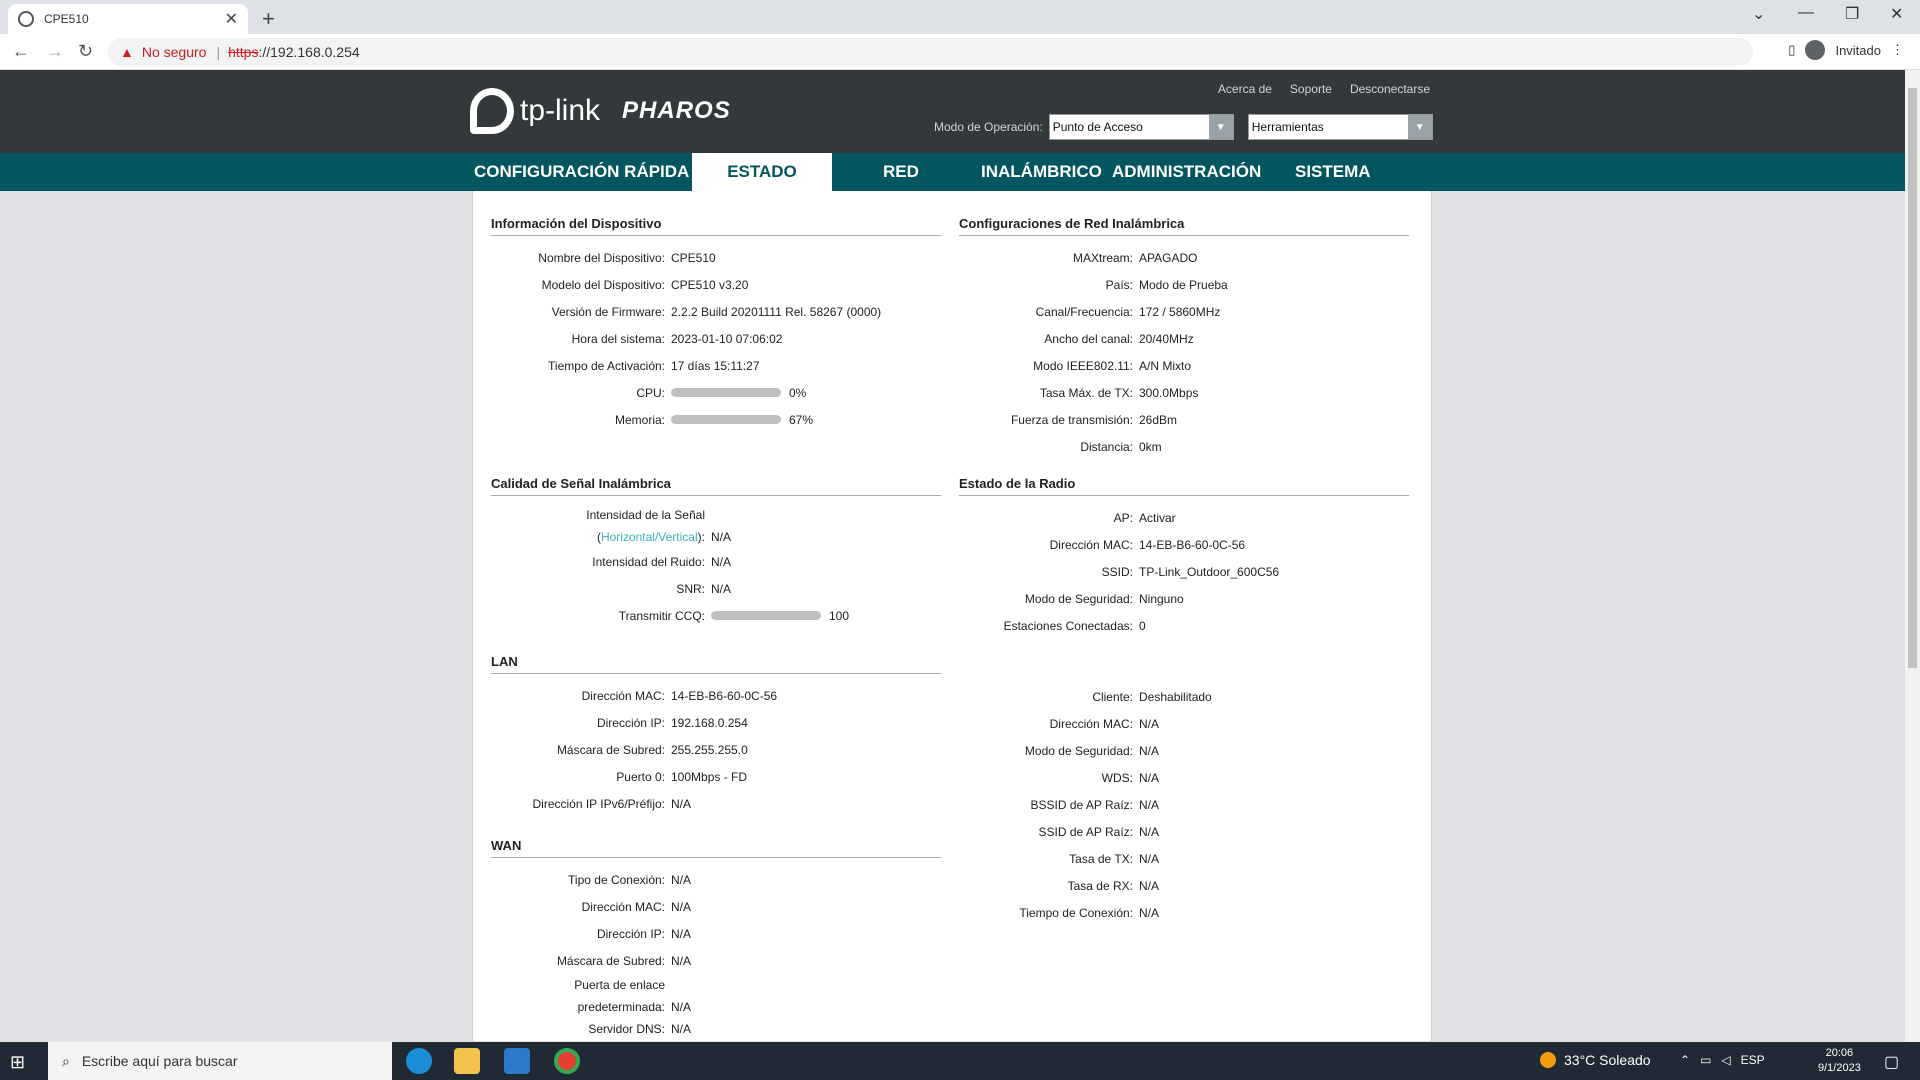 The height and width of the screenshot is (1080, 1920). I want to click on info-row: Tiempo de Activación: 17 días 15:11:27, so click(716, 365).